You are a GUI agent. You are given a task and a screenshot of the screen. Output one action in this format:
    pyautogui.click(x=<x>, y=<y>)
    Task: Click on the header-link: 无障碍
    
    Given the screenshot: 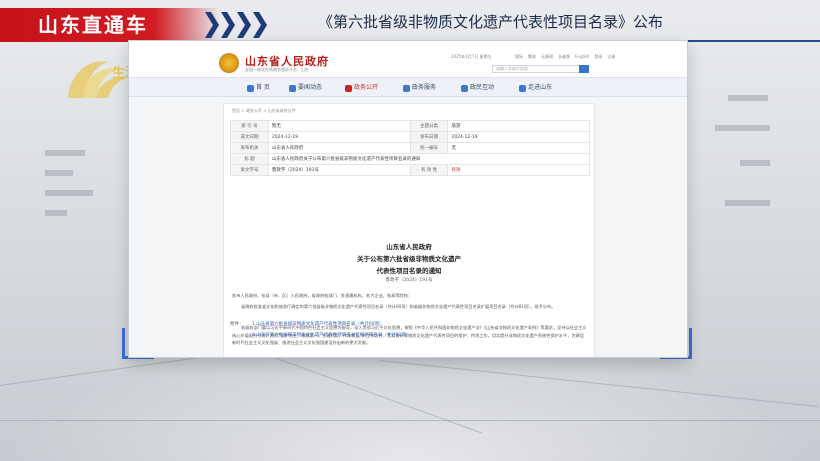 What is the action you would take?
    pyautogui.click(x=547, y=57)
    